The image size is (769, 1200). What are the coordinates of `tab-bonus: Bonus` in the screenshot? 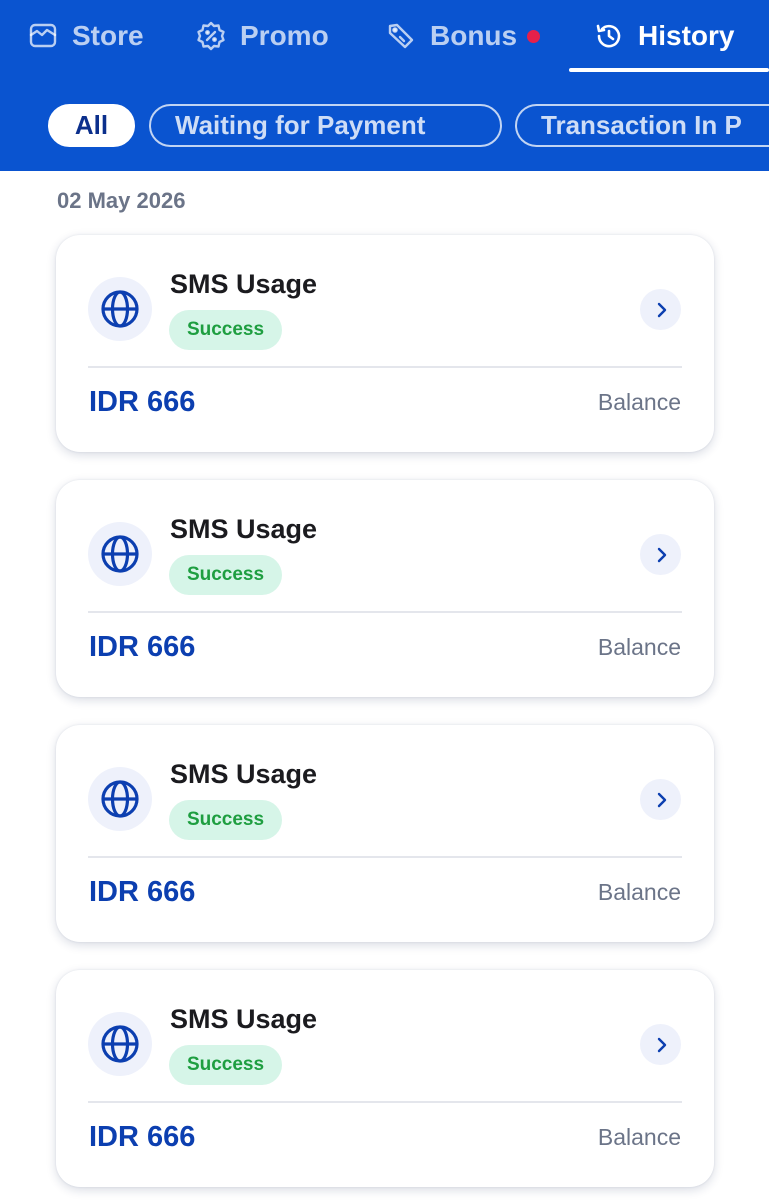 It's located at (463, 36).